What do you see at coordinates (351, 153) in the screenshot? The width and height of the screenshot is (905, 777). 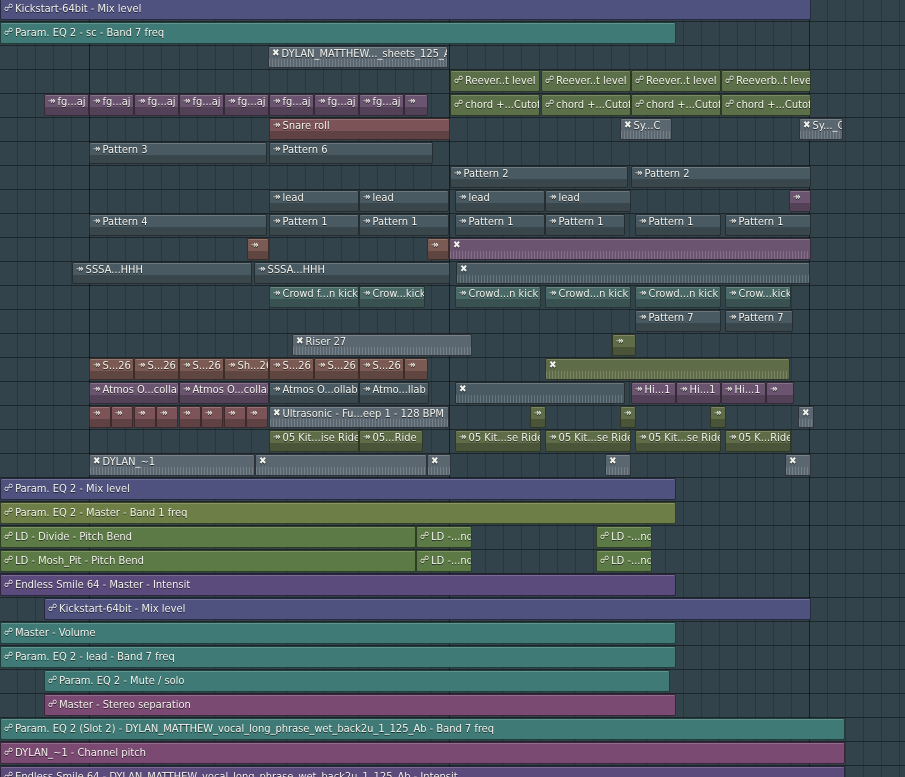 I see `playlist-clip: ↠ Pattern 6` at bounding box center [351, 153].